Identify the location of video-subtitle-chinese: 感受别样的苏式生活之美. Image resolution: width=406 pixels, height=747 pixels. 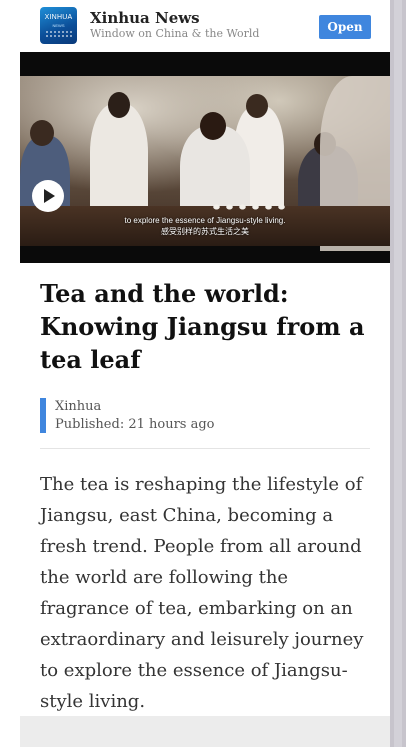
(205, 231).